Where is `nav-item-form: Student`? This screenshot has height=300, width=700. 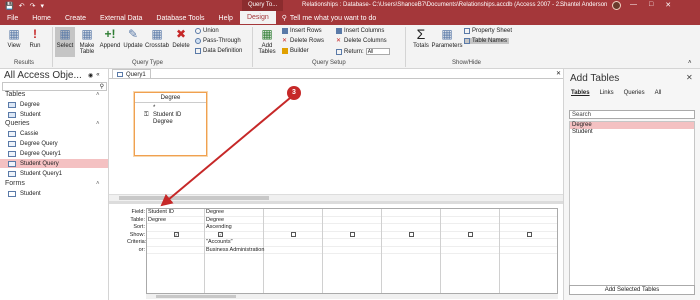 nav-item-form: Student is located at coordinates (54, 193).